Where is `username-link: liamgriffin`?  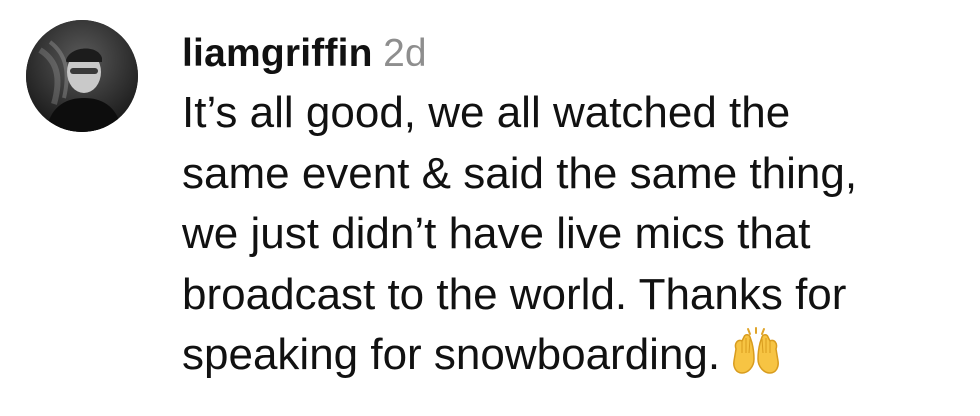
username-link: liamgriffin is located at coordinates (277, 53).